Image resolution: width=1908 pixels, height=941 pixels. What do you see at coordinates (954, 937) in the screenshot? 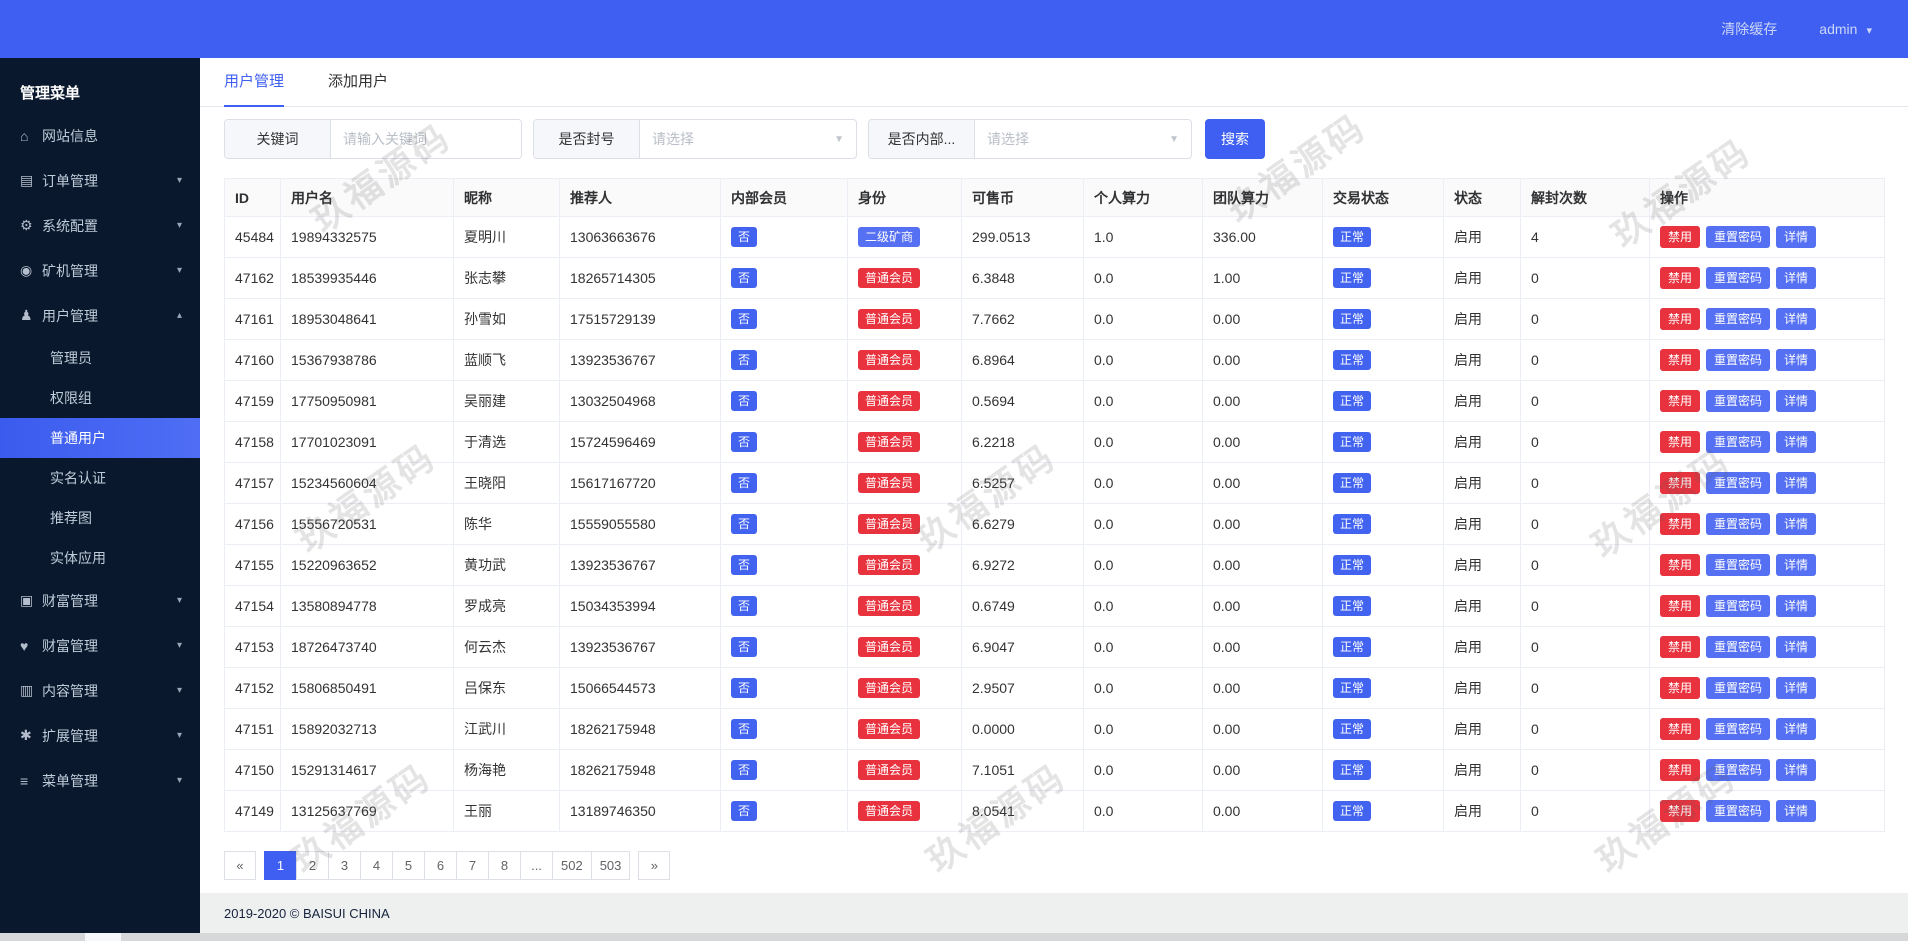
I see `horizontal-scrollbar` at bounding box center [954, 937].